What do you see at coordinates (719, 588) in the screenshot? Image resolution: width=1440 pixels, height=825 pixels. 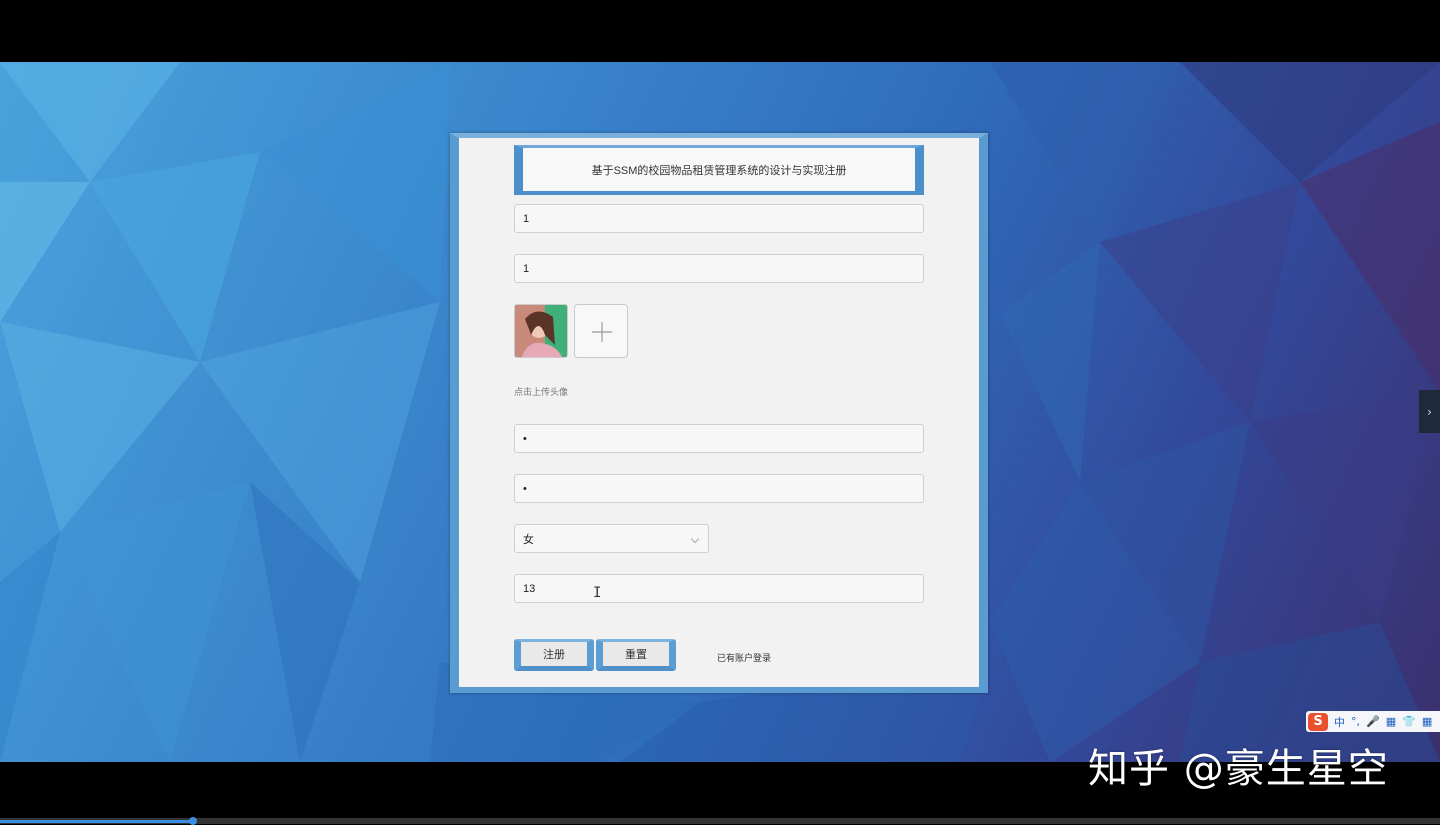 I see `phone-input: 13` at bounding box center [719, 588].